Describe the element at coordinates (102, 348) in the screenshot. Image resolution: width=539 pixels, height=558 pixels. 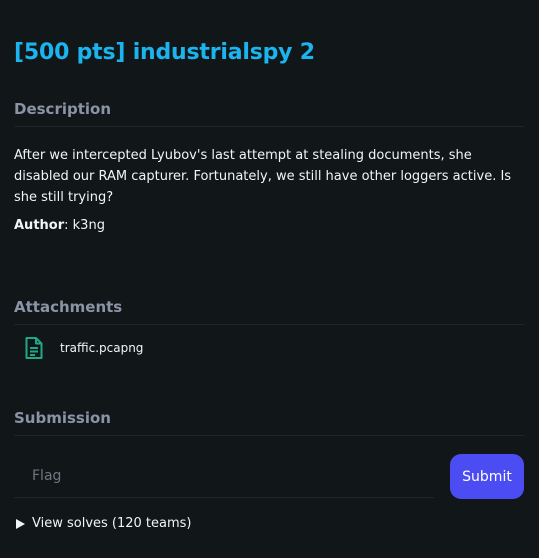
I see `attachment-file-name: traffic.pcapng` at that location.